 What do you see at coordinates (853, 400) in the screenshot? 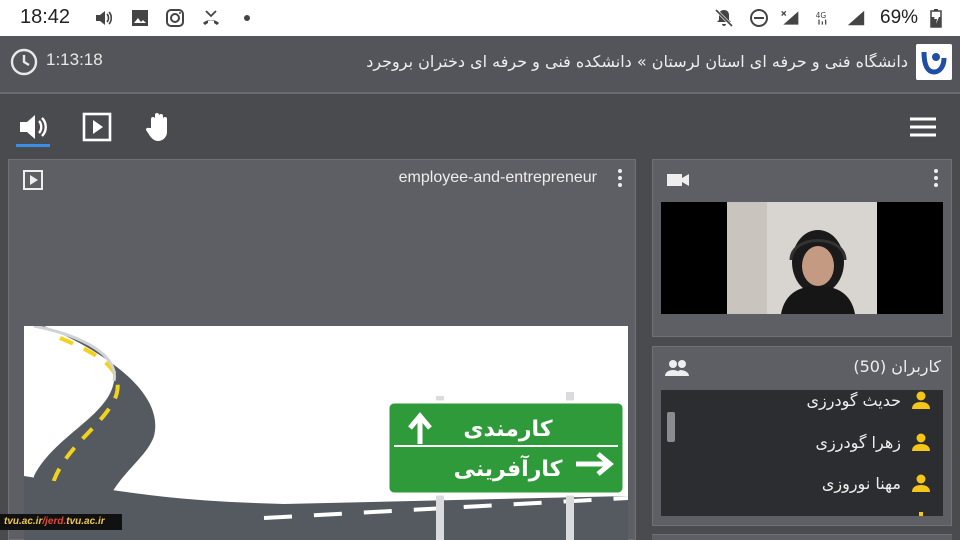
I see `user-name: حدیث گودرزی` at bounding box center [853, 400].